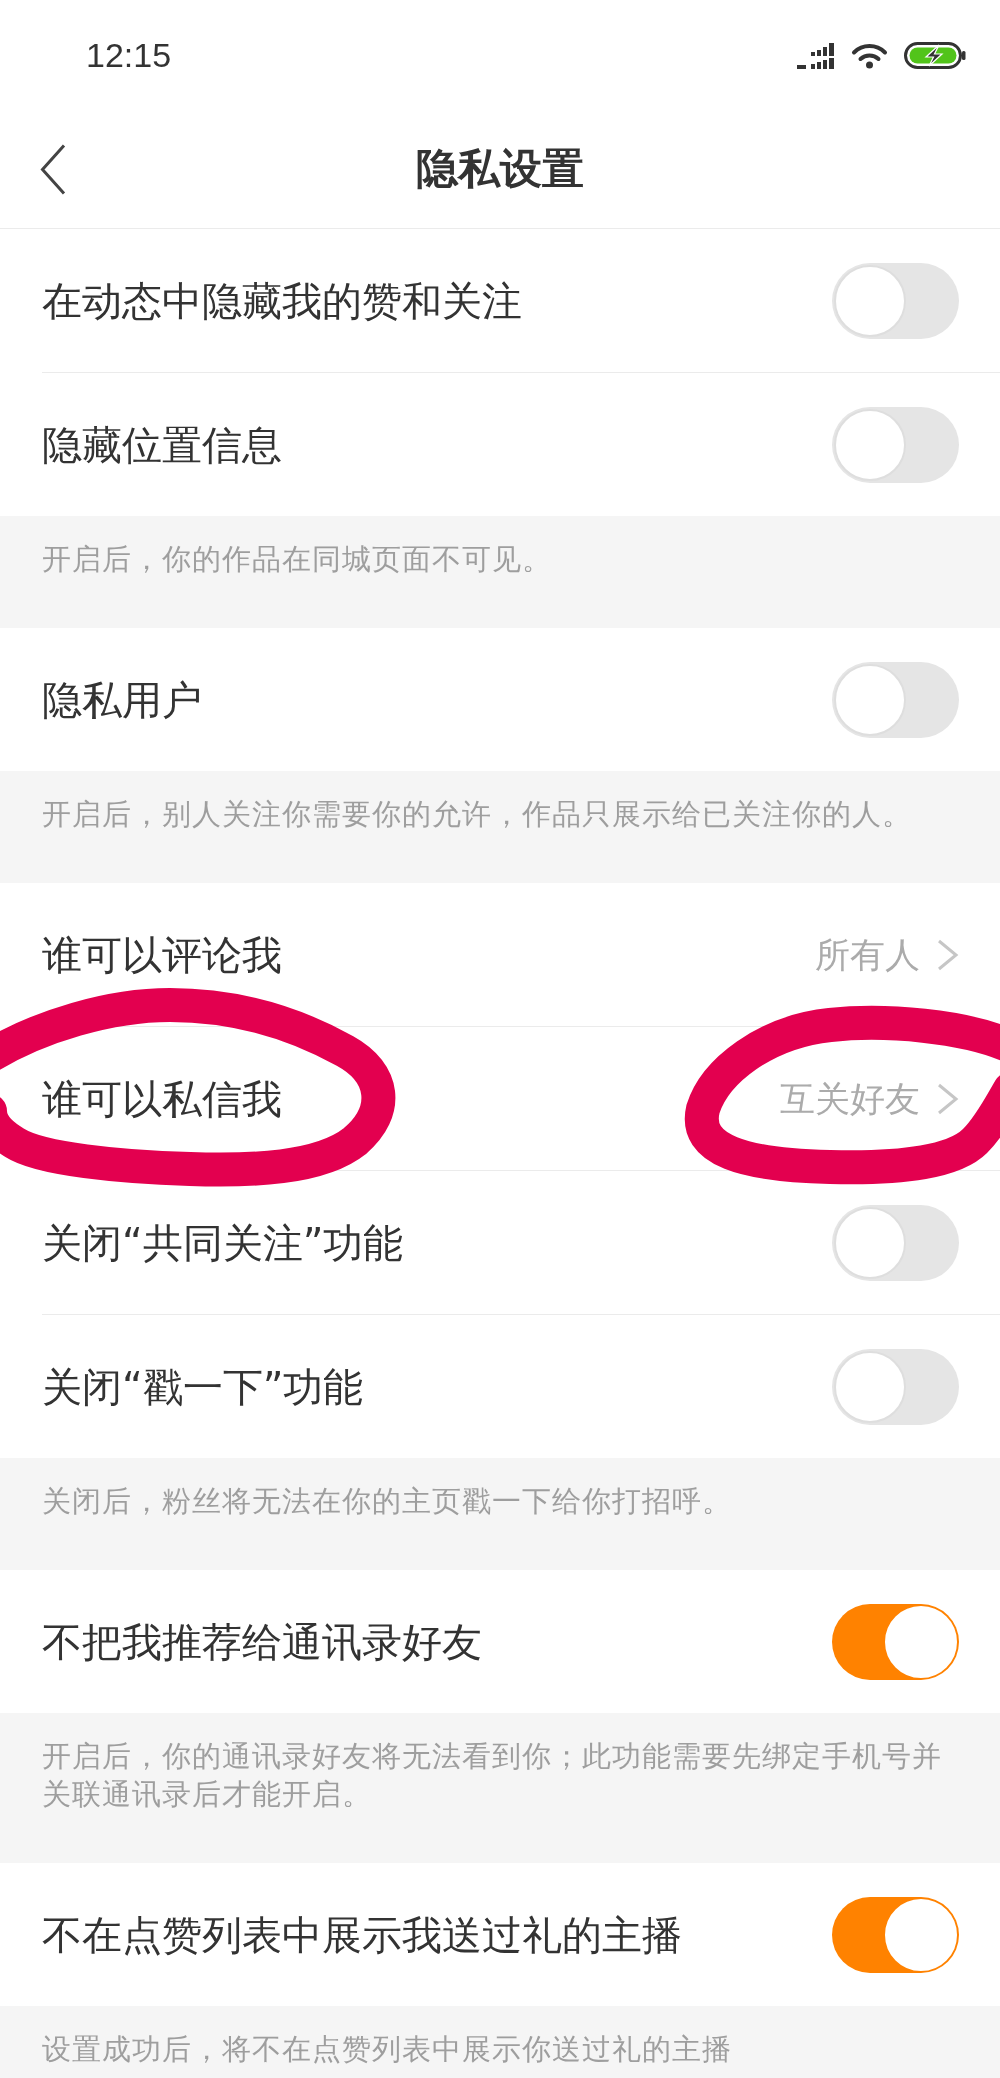 This screenshot has height=2078, width=1000. I want to click on back-button, so click(53, 169).